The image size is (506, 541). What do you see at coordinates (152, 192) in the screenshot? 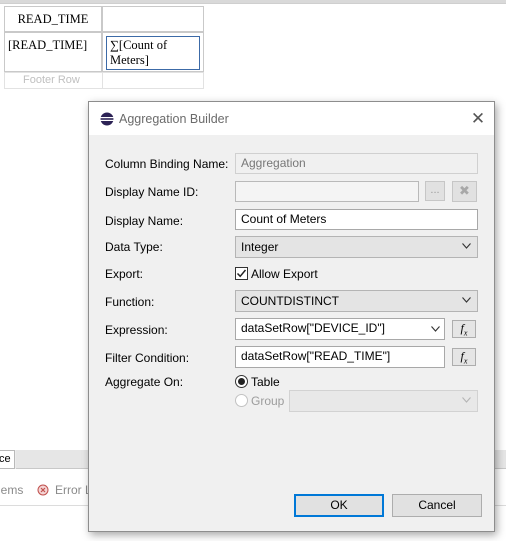
I see `display-name-id-label: Display Name ID:` at bounding box center [152, 192].